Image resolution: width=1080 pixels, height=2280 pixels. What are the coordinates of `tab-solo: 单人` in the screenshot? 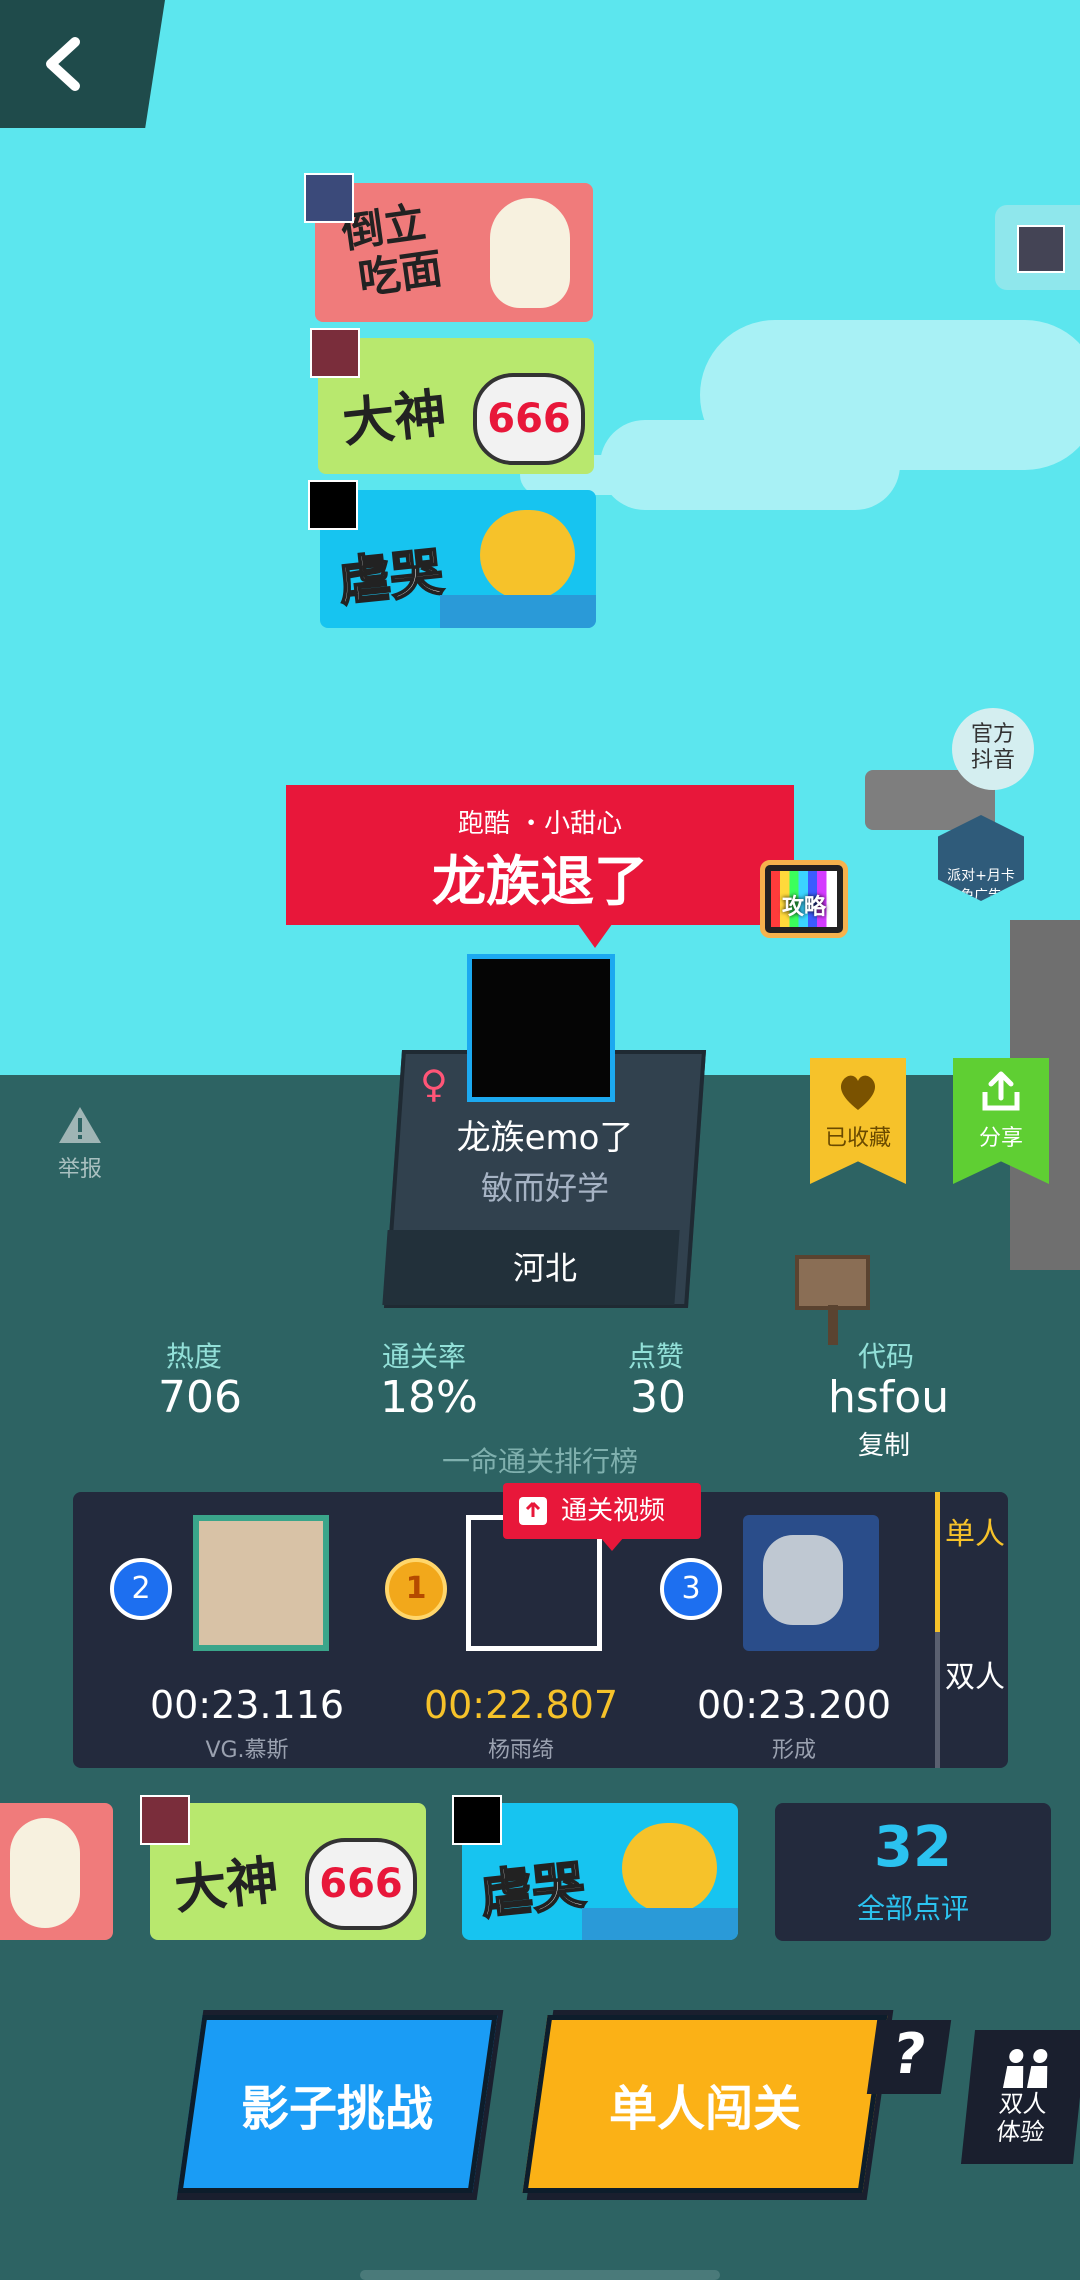 It's located at (975, 1535).